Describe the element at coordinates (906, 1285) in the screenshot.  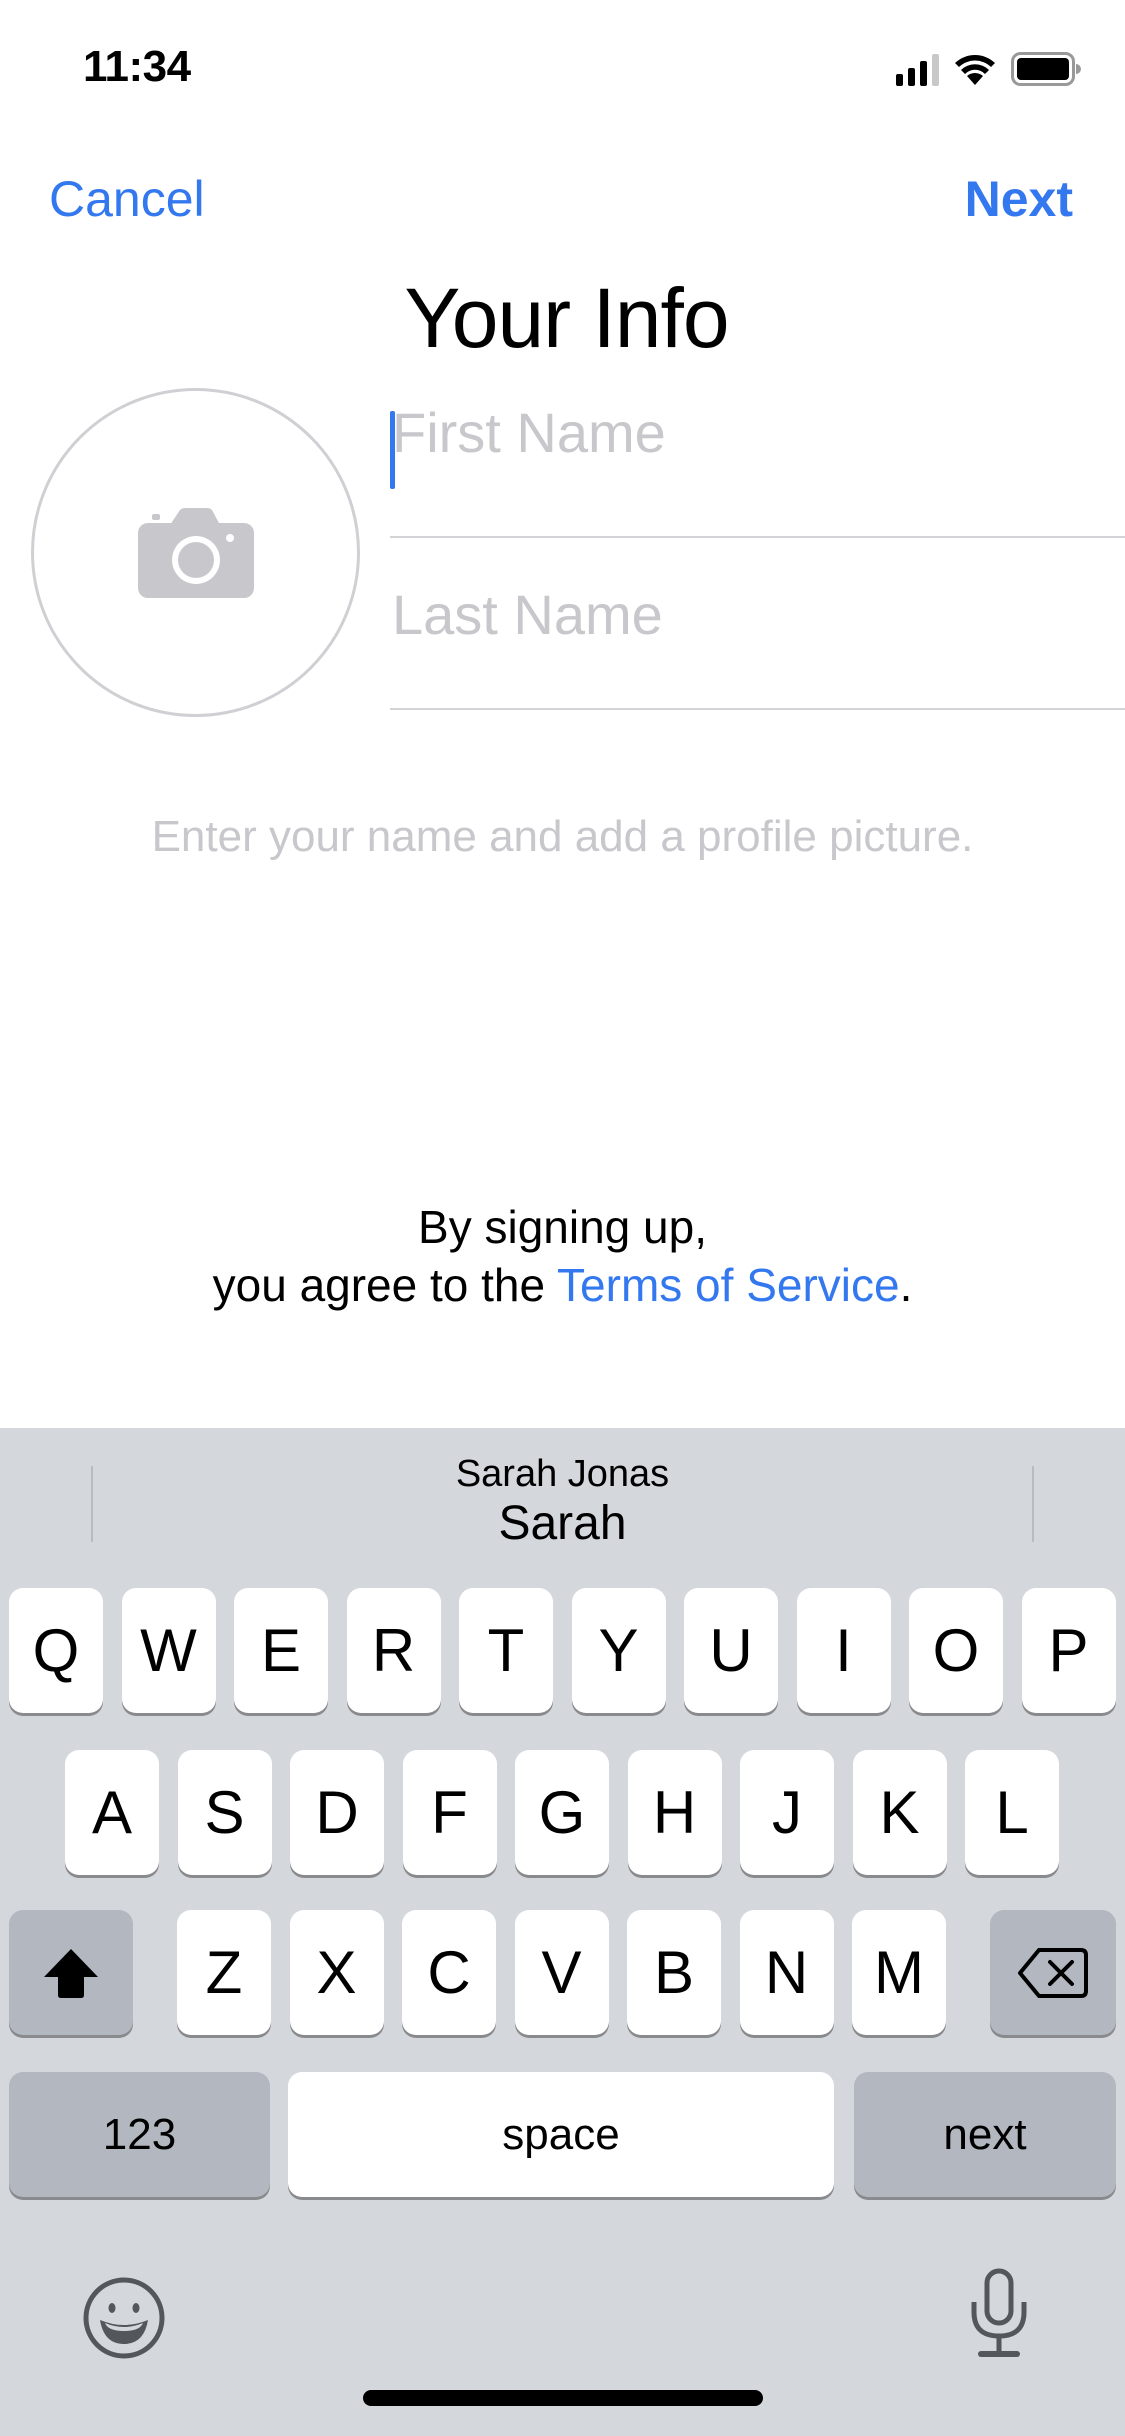
I see `terms-suffix: .` at that location.